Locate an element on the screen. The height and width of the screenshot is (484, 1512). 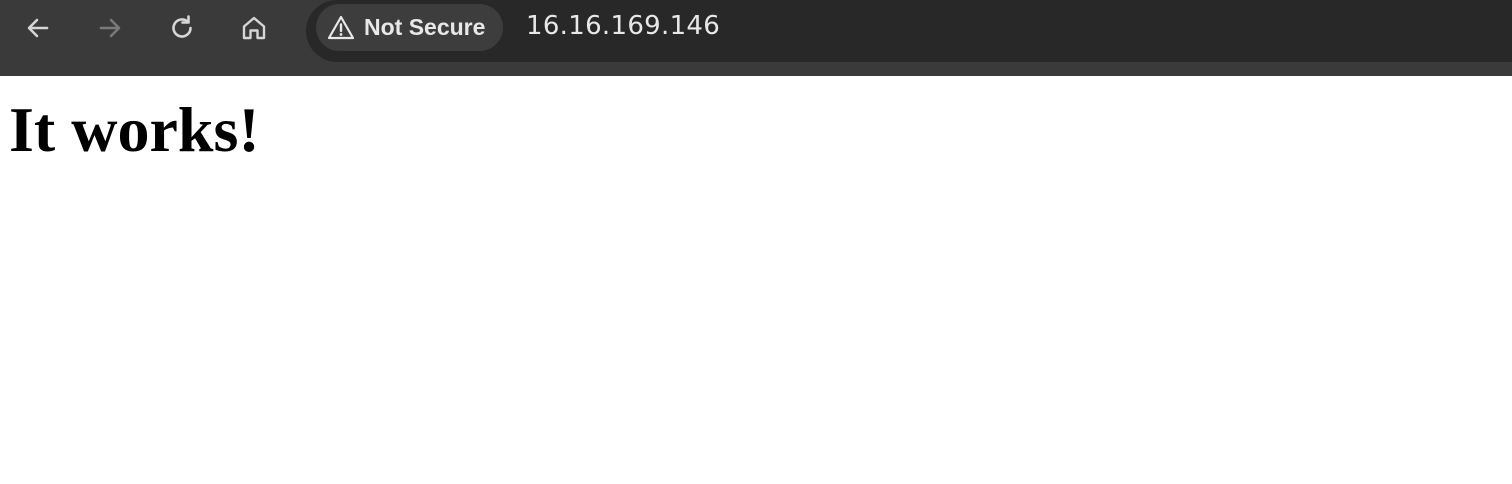
reload-button is located at coordinates (182, 28).